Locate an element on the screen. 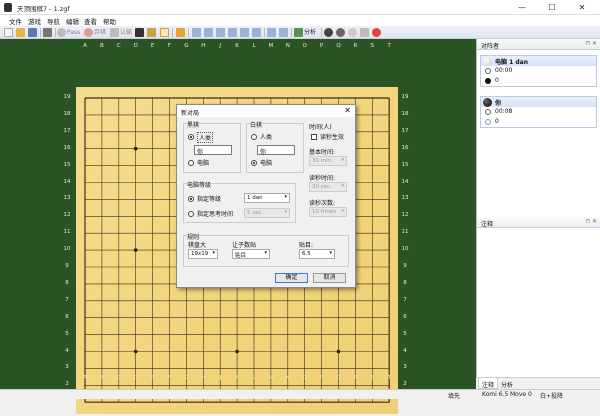 This screenshot has height=416, width=600. think-time-select: 5 sec. ▾ is located at coordinates (267, 213).